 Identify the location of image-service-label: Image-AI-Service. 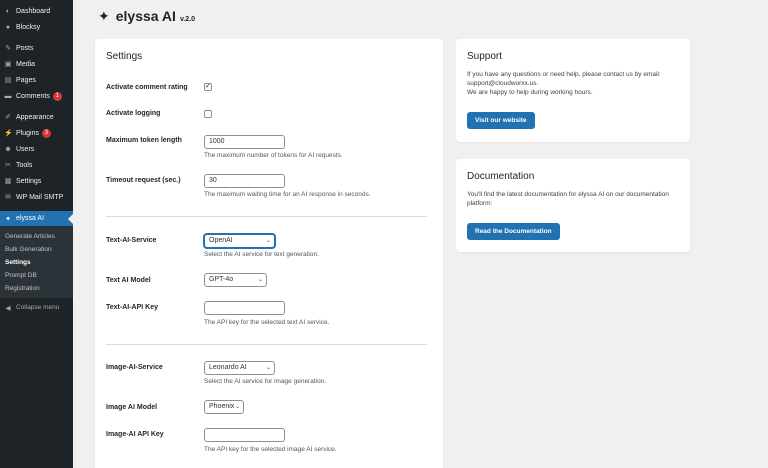
(134, 367).